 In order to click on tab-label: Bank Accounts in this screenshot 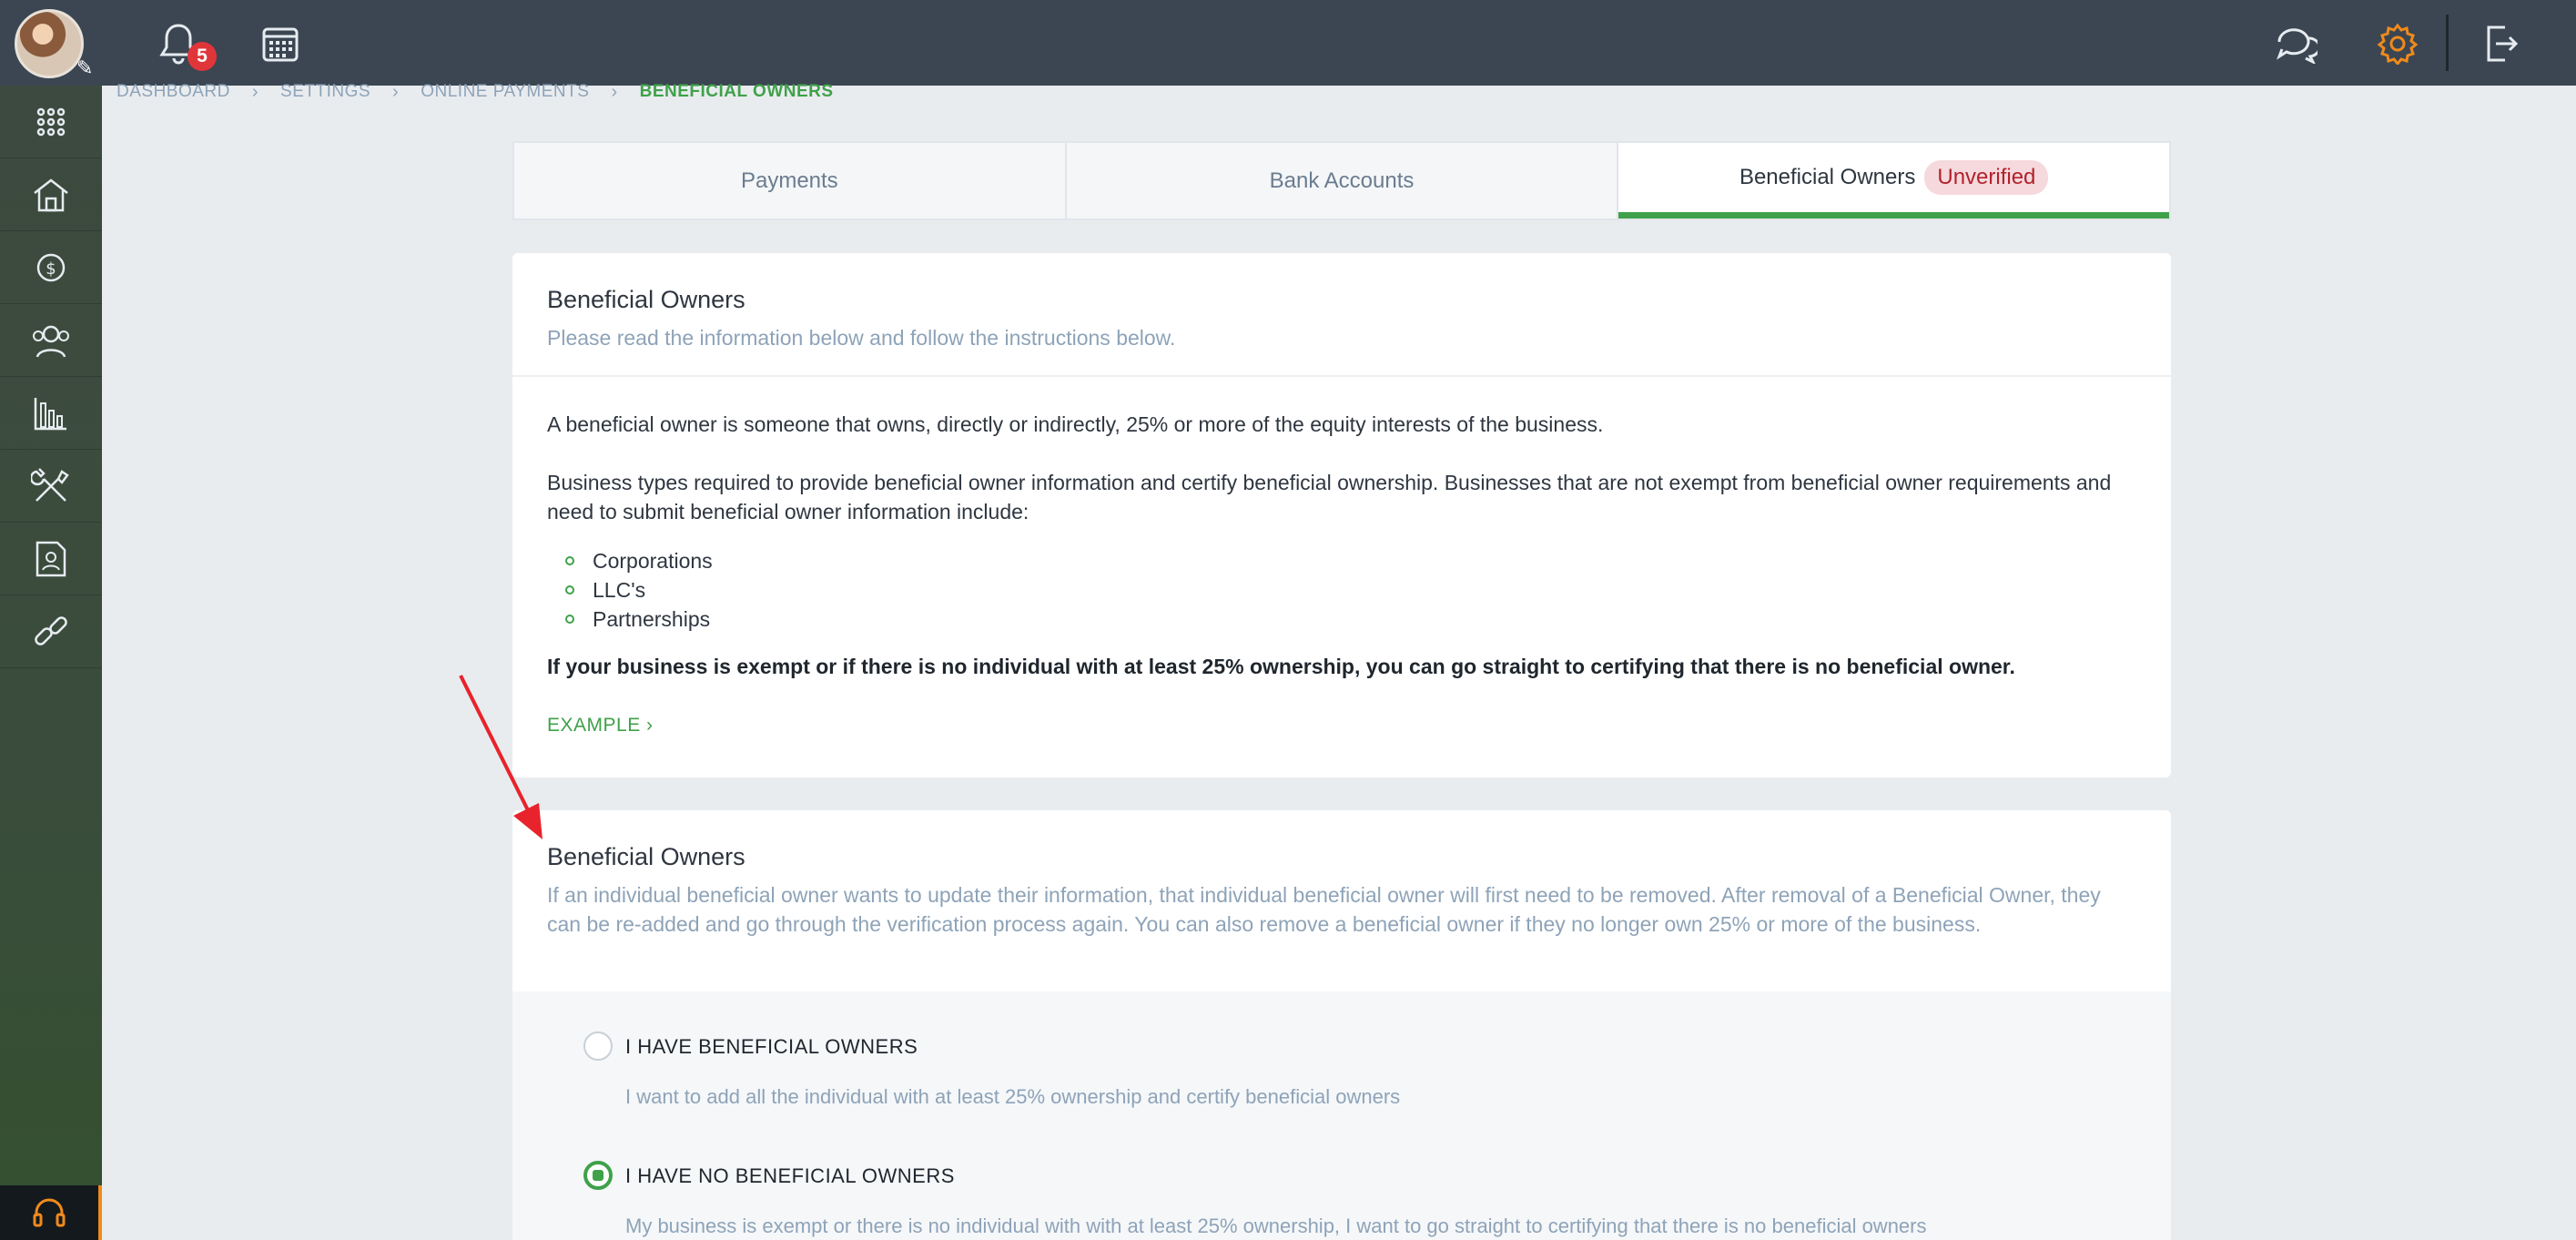, I will do `click(1342, 180)`.